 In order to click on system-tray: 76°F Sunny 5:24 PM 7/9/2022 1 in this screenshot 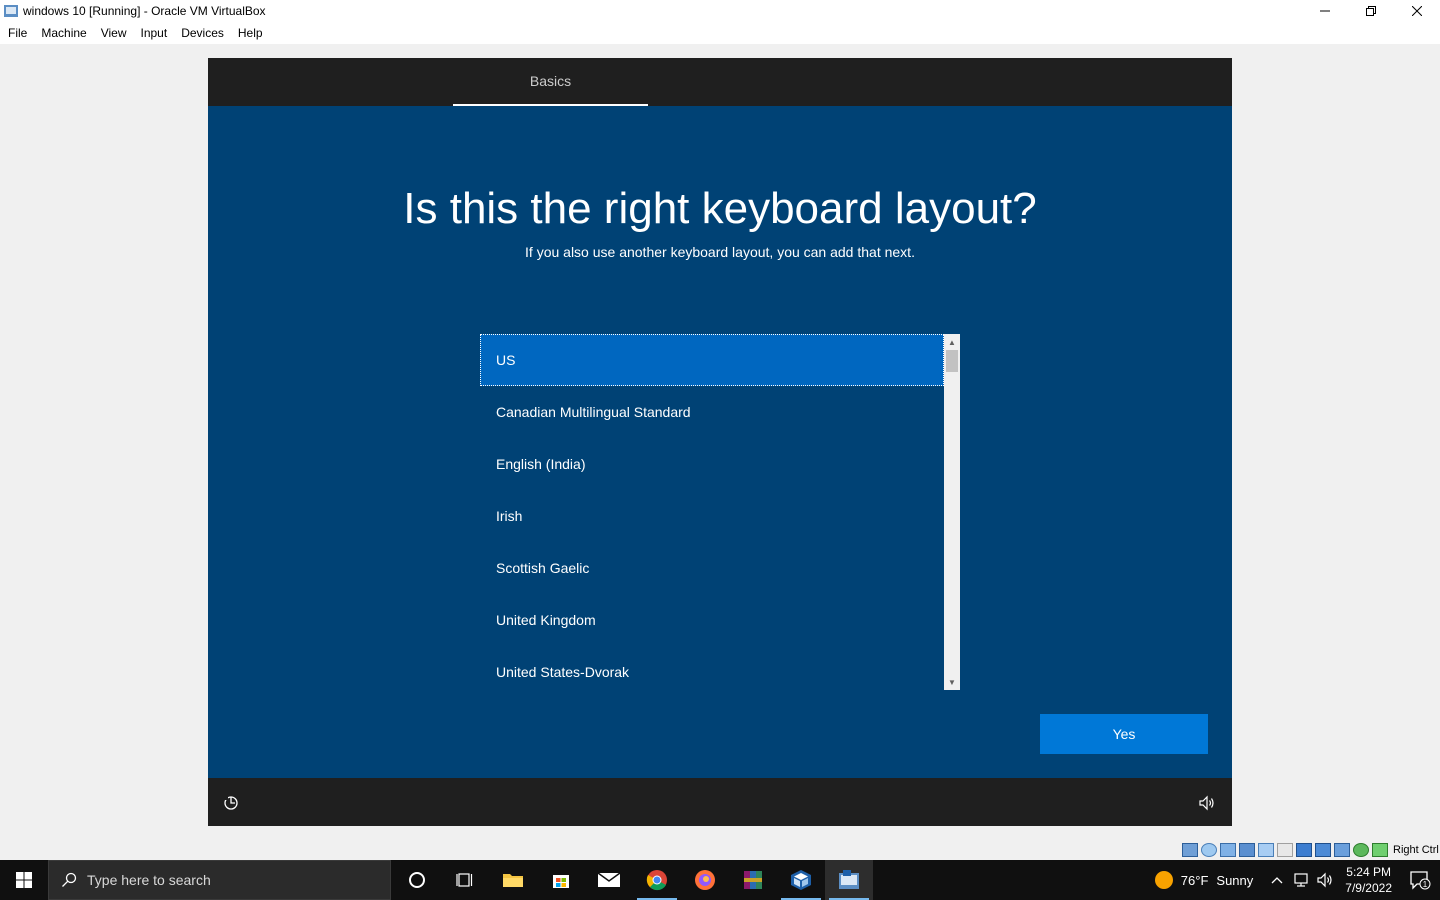, I will do `click(1297, 880)`.